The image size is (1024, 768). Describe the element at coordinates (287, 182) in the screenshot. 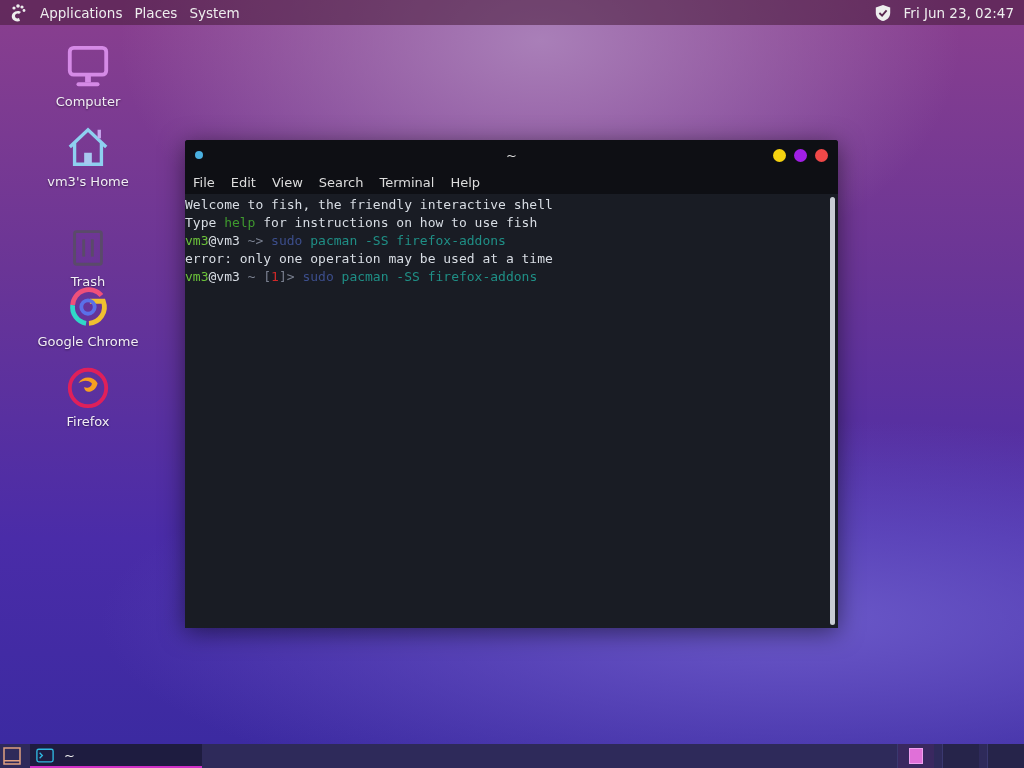

I see `menu-item: View` at that location.